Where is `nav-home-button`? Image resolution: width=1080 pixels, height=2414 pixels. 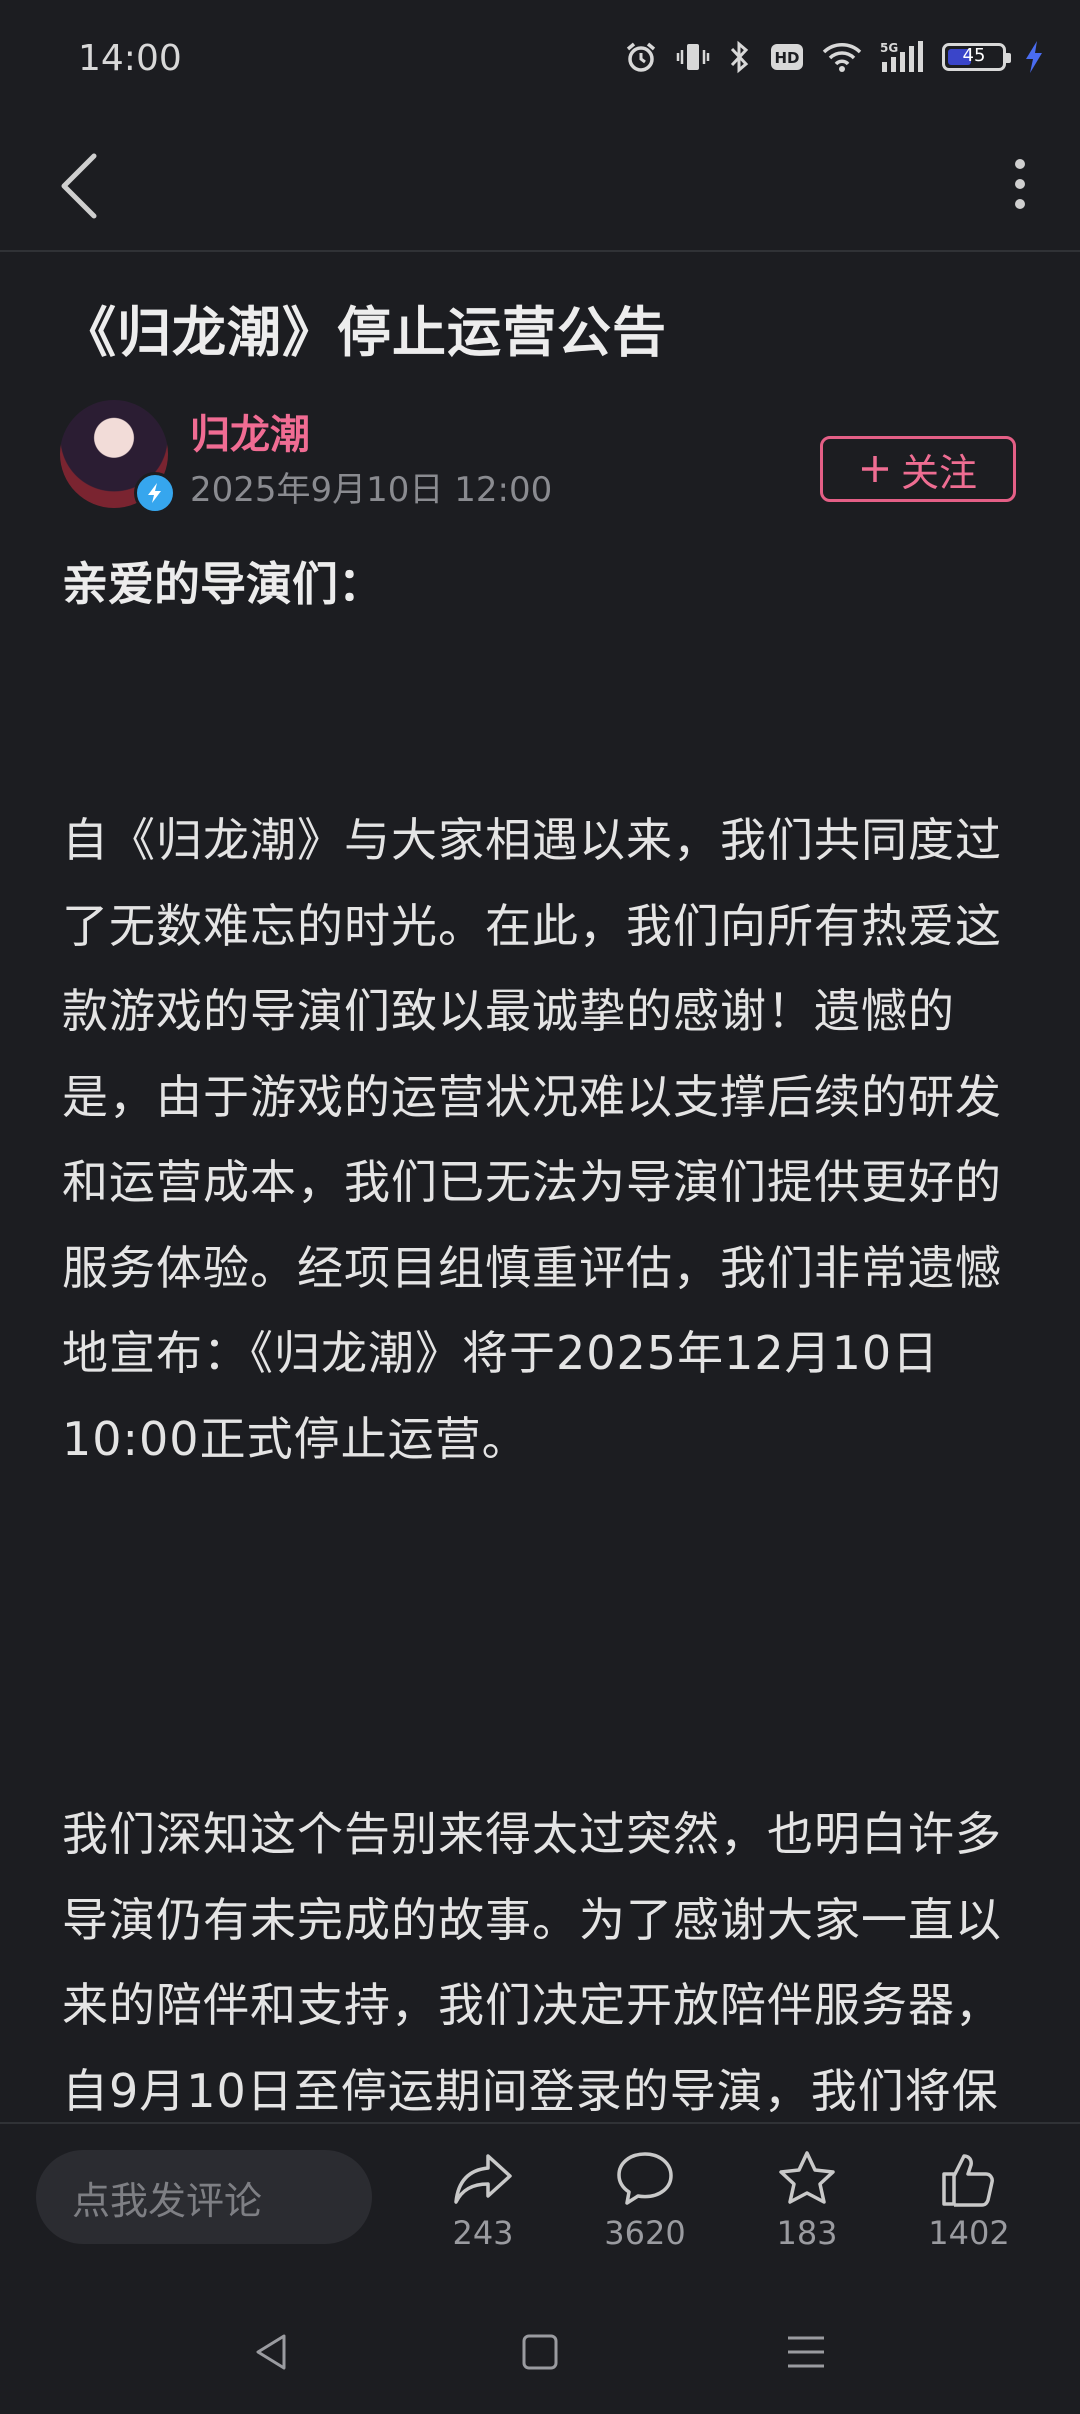 nav-home-button is located at coordinates (540, 2354).